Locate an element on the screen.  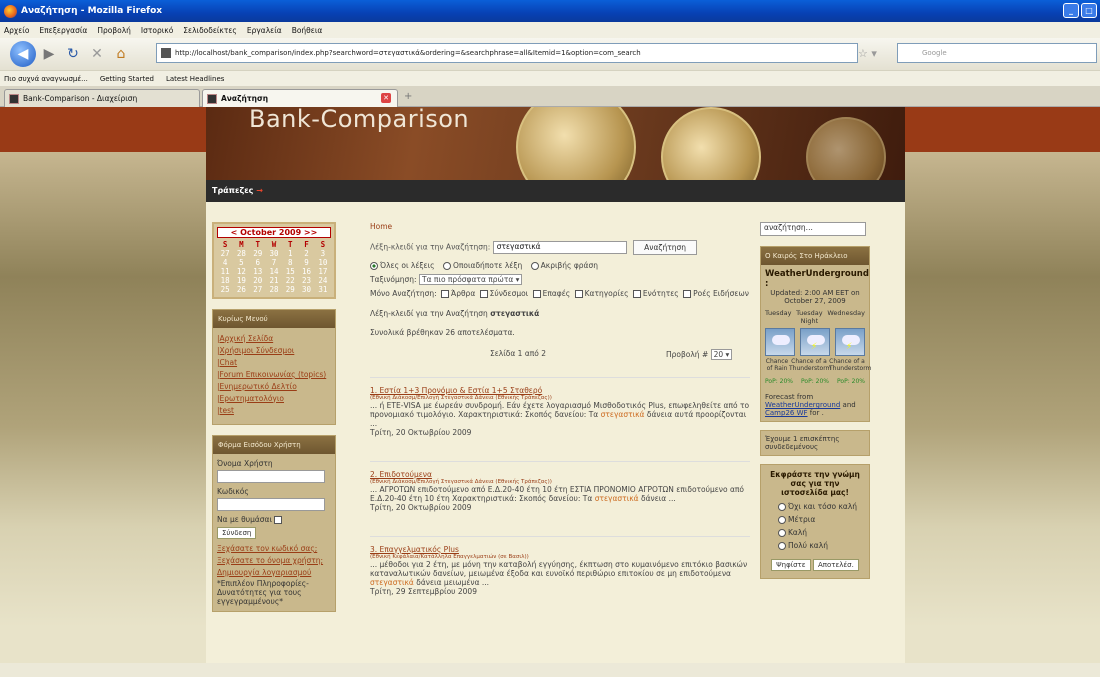
radio-all-words is located at coordinates (374, 266).